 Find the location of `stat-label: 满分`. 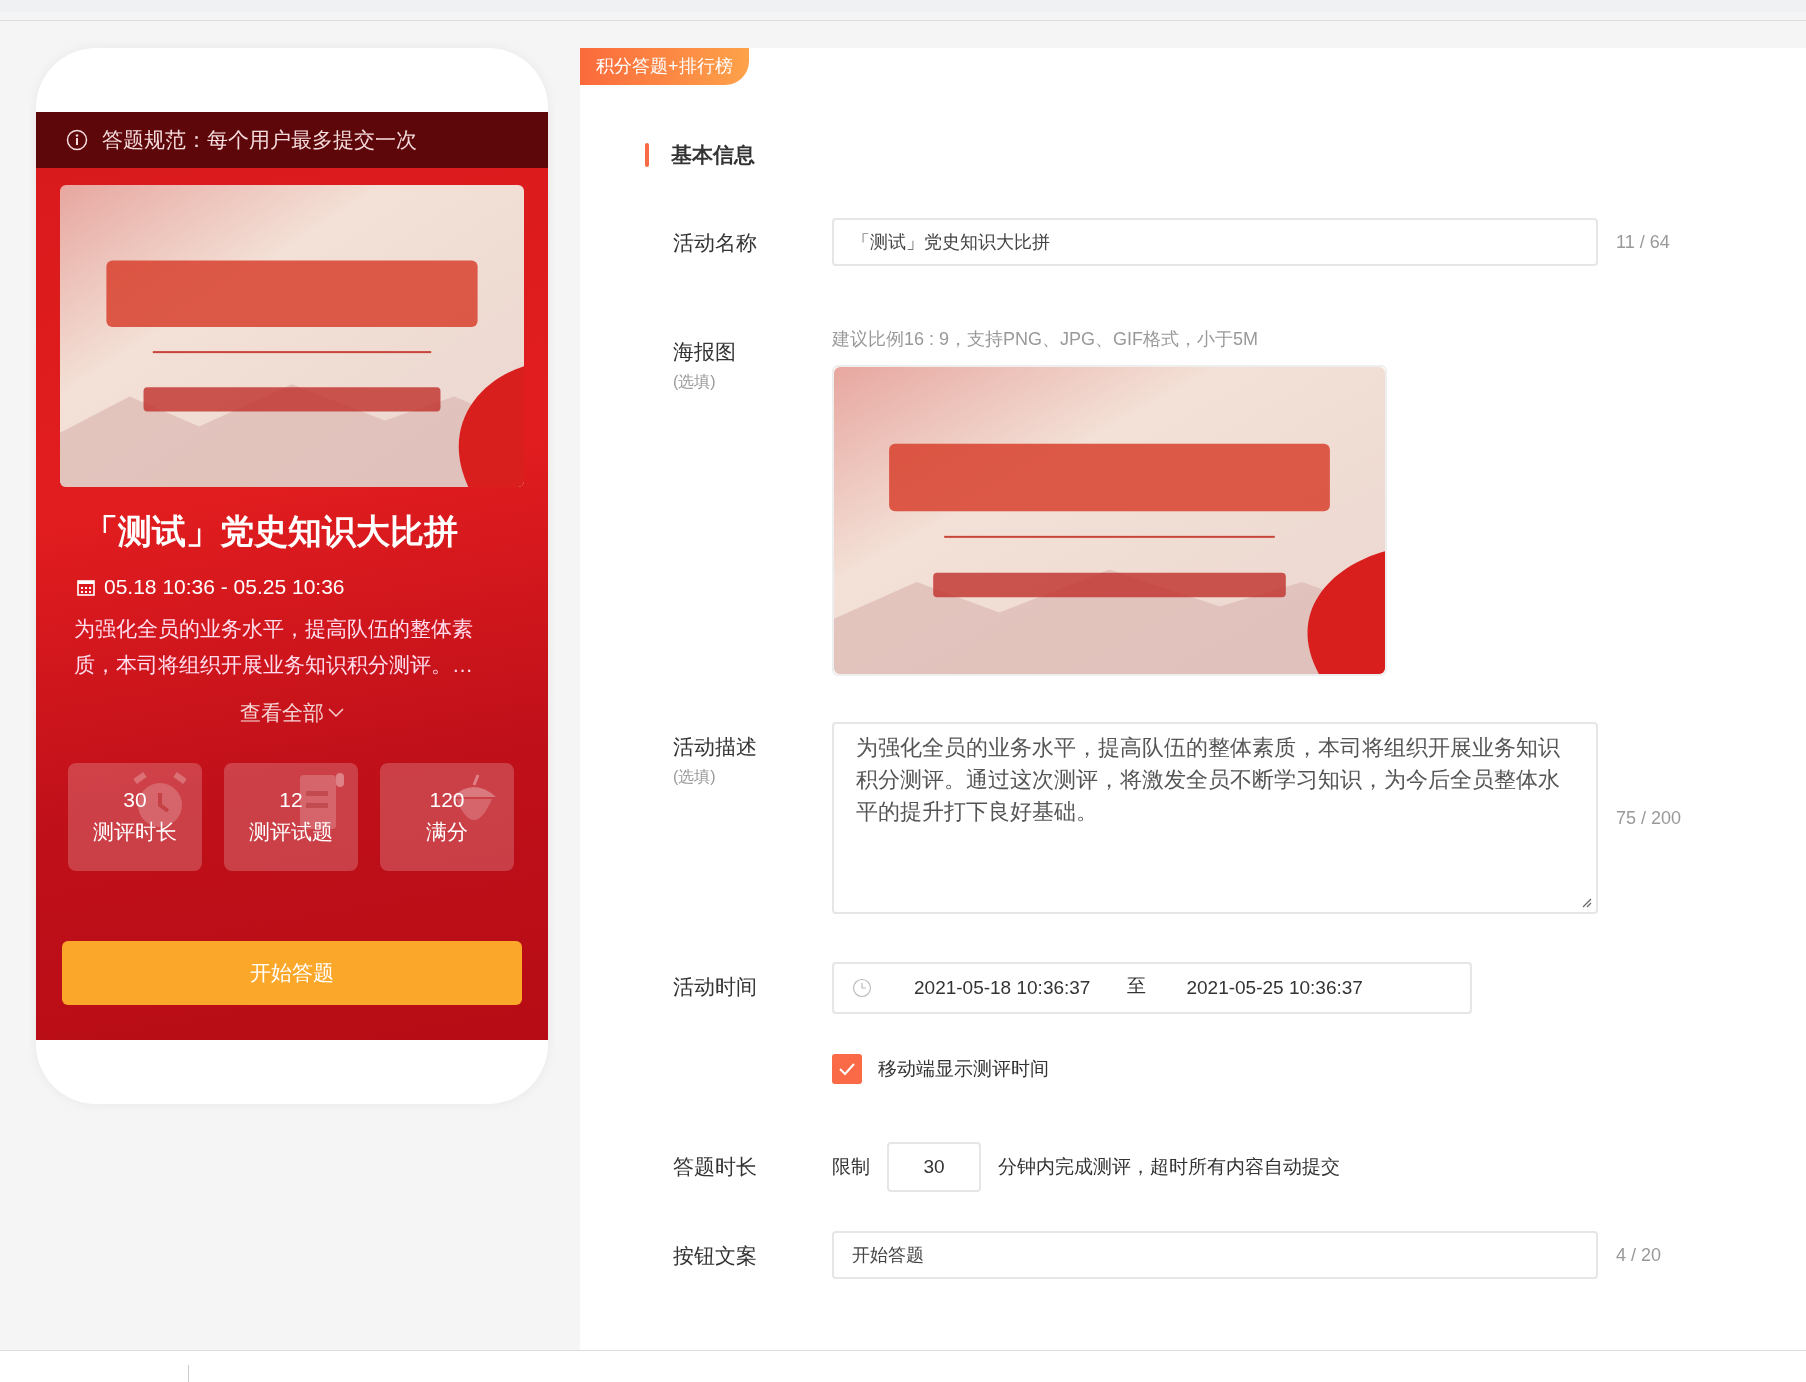

stat-label: 满分 is located at coordinates (447, 832).